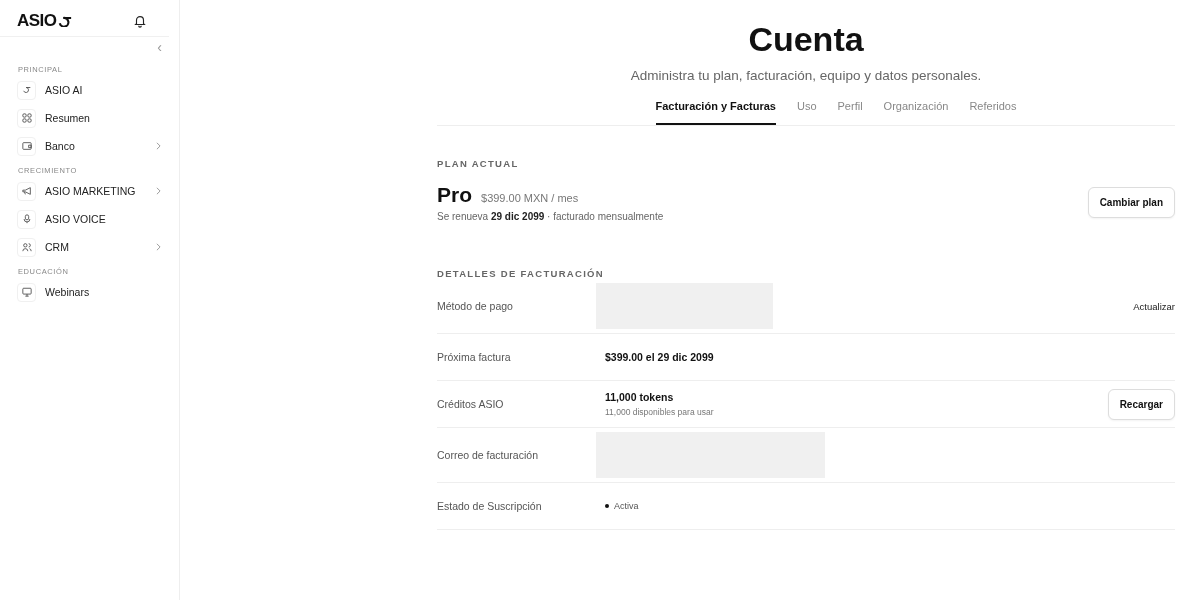 Image resolution: width=1200 pixels, height=600 pixels. What do you see at coordinates (454, 195) in the screenshot?
I see `plan-name: Pro` at bounding box center [454, 195].